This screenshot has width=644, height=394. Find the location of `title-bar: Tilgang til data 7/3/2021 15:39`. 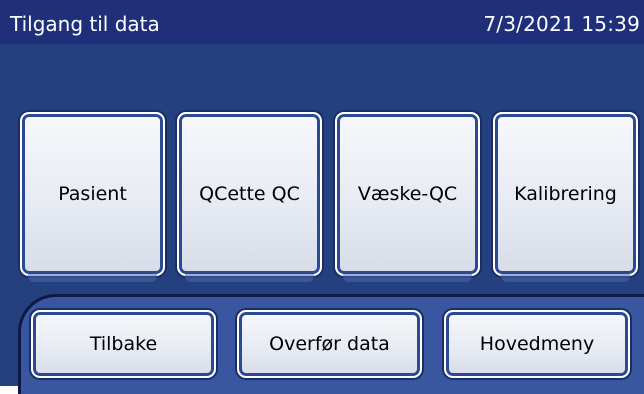

title-bar: Tilgang til data 7/3/2021 15:39 is located at coordinates (322, 22).